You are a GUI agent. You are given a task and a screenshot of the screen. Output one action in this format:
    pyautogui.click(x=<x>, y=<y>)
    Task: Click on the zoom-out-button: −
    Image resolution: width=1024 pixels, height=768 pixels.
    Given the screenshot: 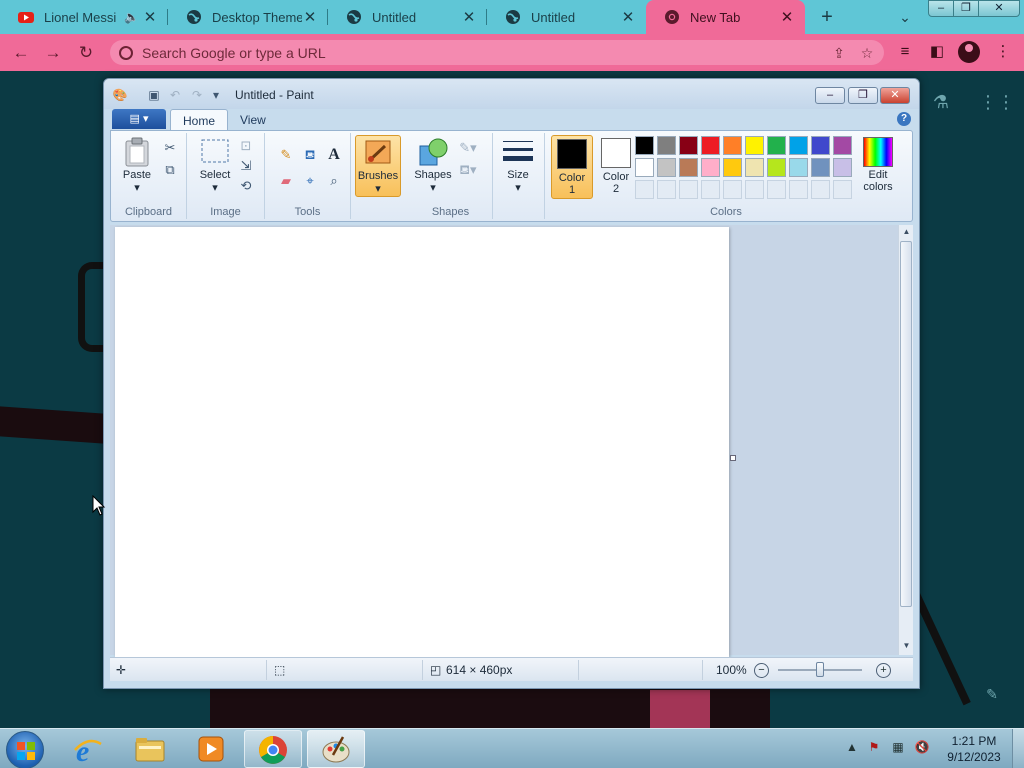 What is the action you would take?
    pyautogui.click(x=761, y=670)
    